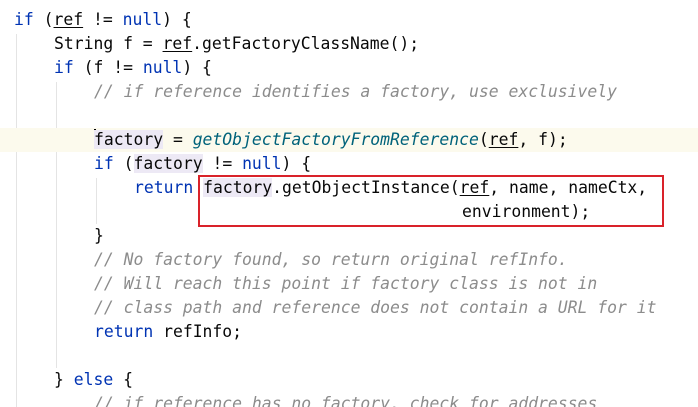 The image size is (698, 407). I want to click on code-text: refInfo;, so click(198, 331).